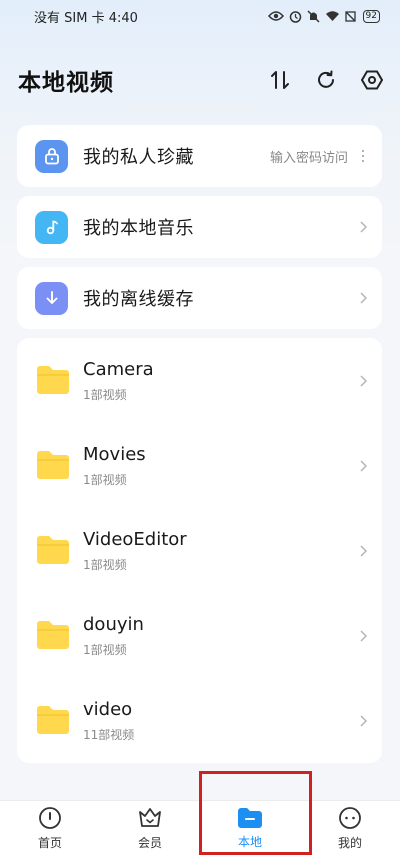 This screenshot has width=400, height=856. What do you see at coordinates (200, 80) in the screenshot?
I see `header: 本地视频` at bounding box center [200, 80].